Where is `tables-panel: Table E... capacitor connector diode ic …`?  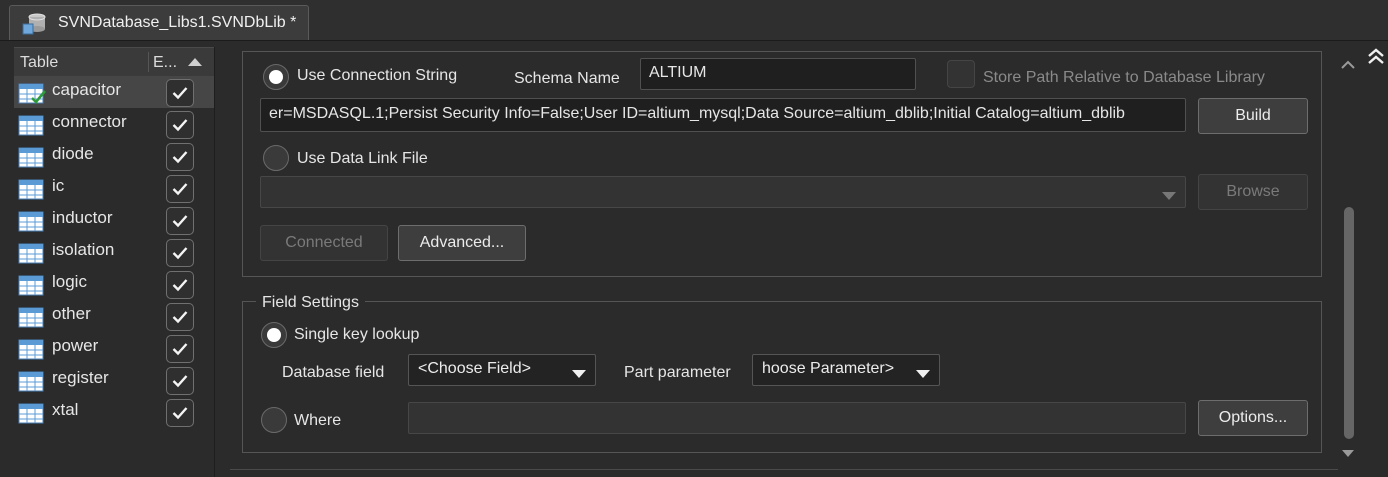 tables-panel: Table E... capacitor connector diode ic … is located at coordinates (114, 262).